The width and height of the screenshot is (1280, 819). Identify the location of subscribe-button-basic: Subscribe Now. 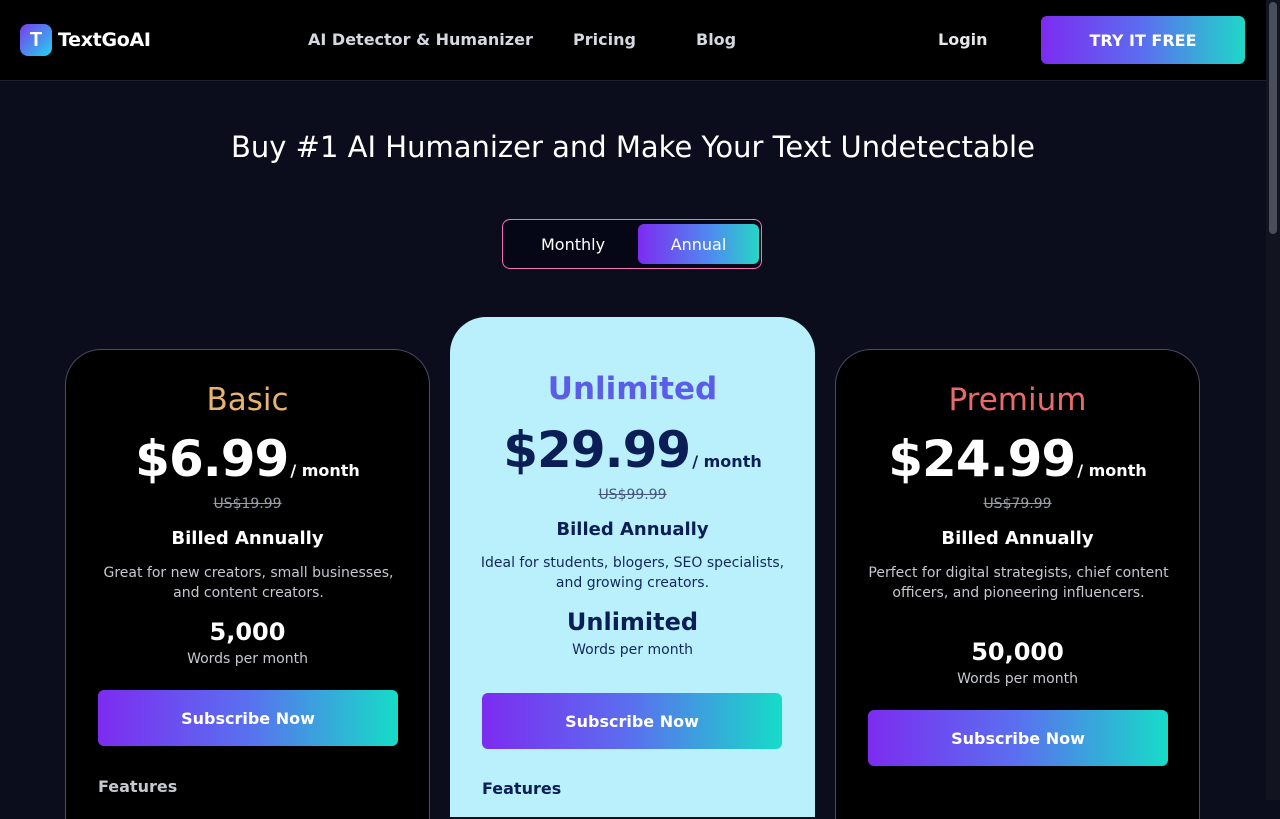
(248, 718).